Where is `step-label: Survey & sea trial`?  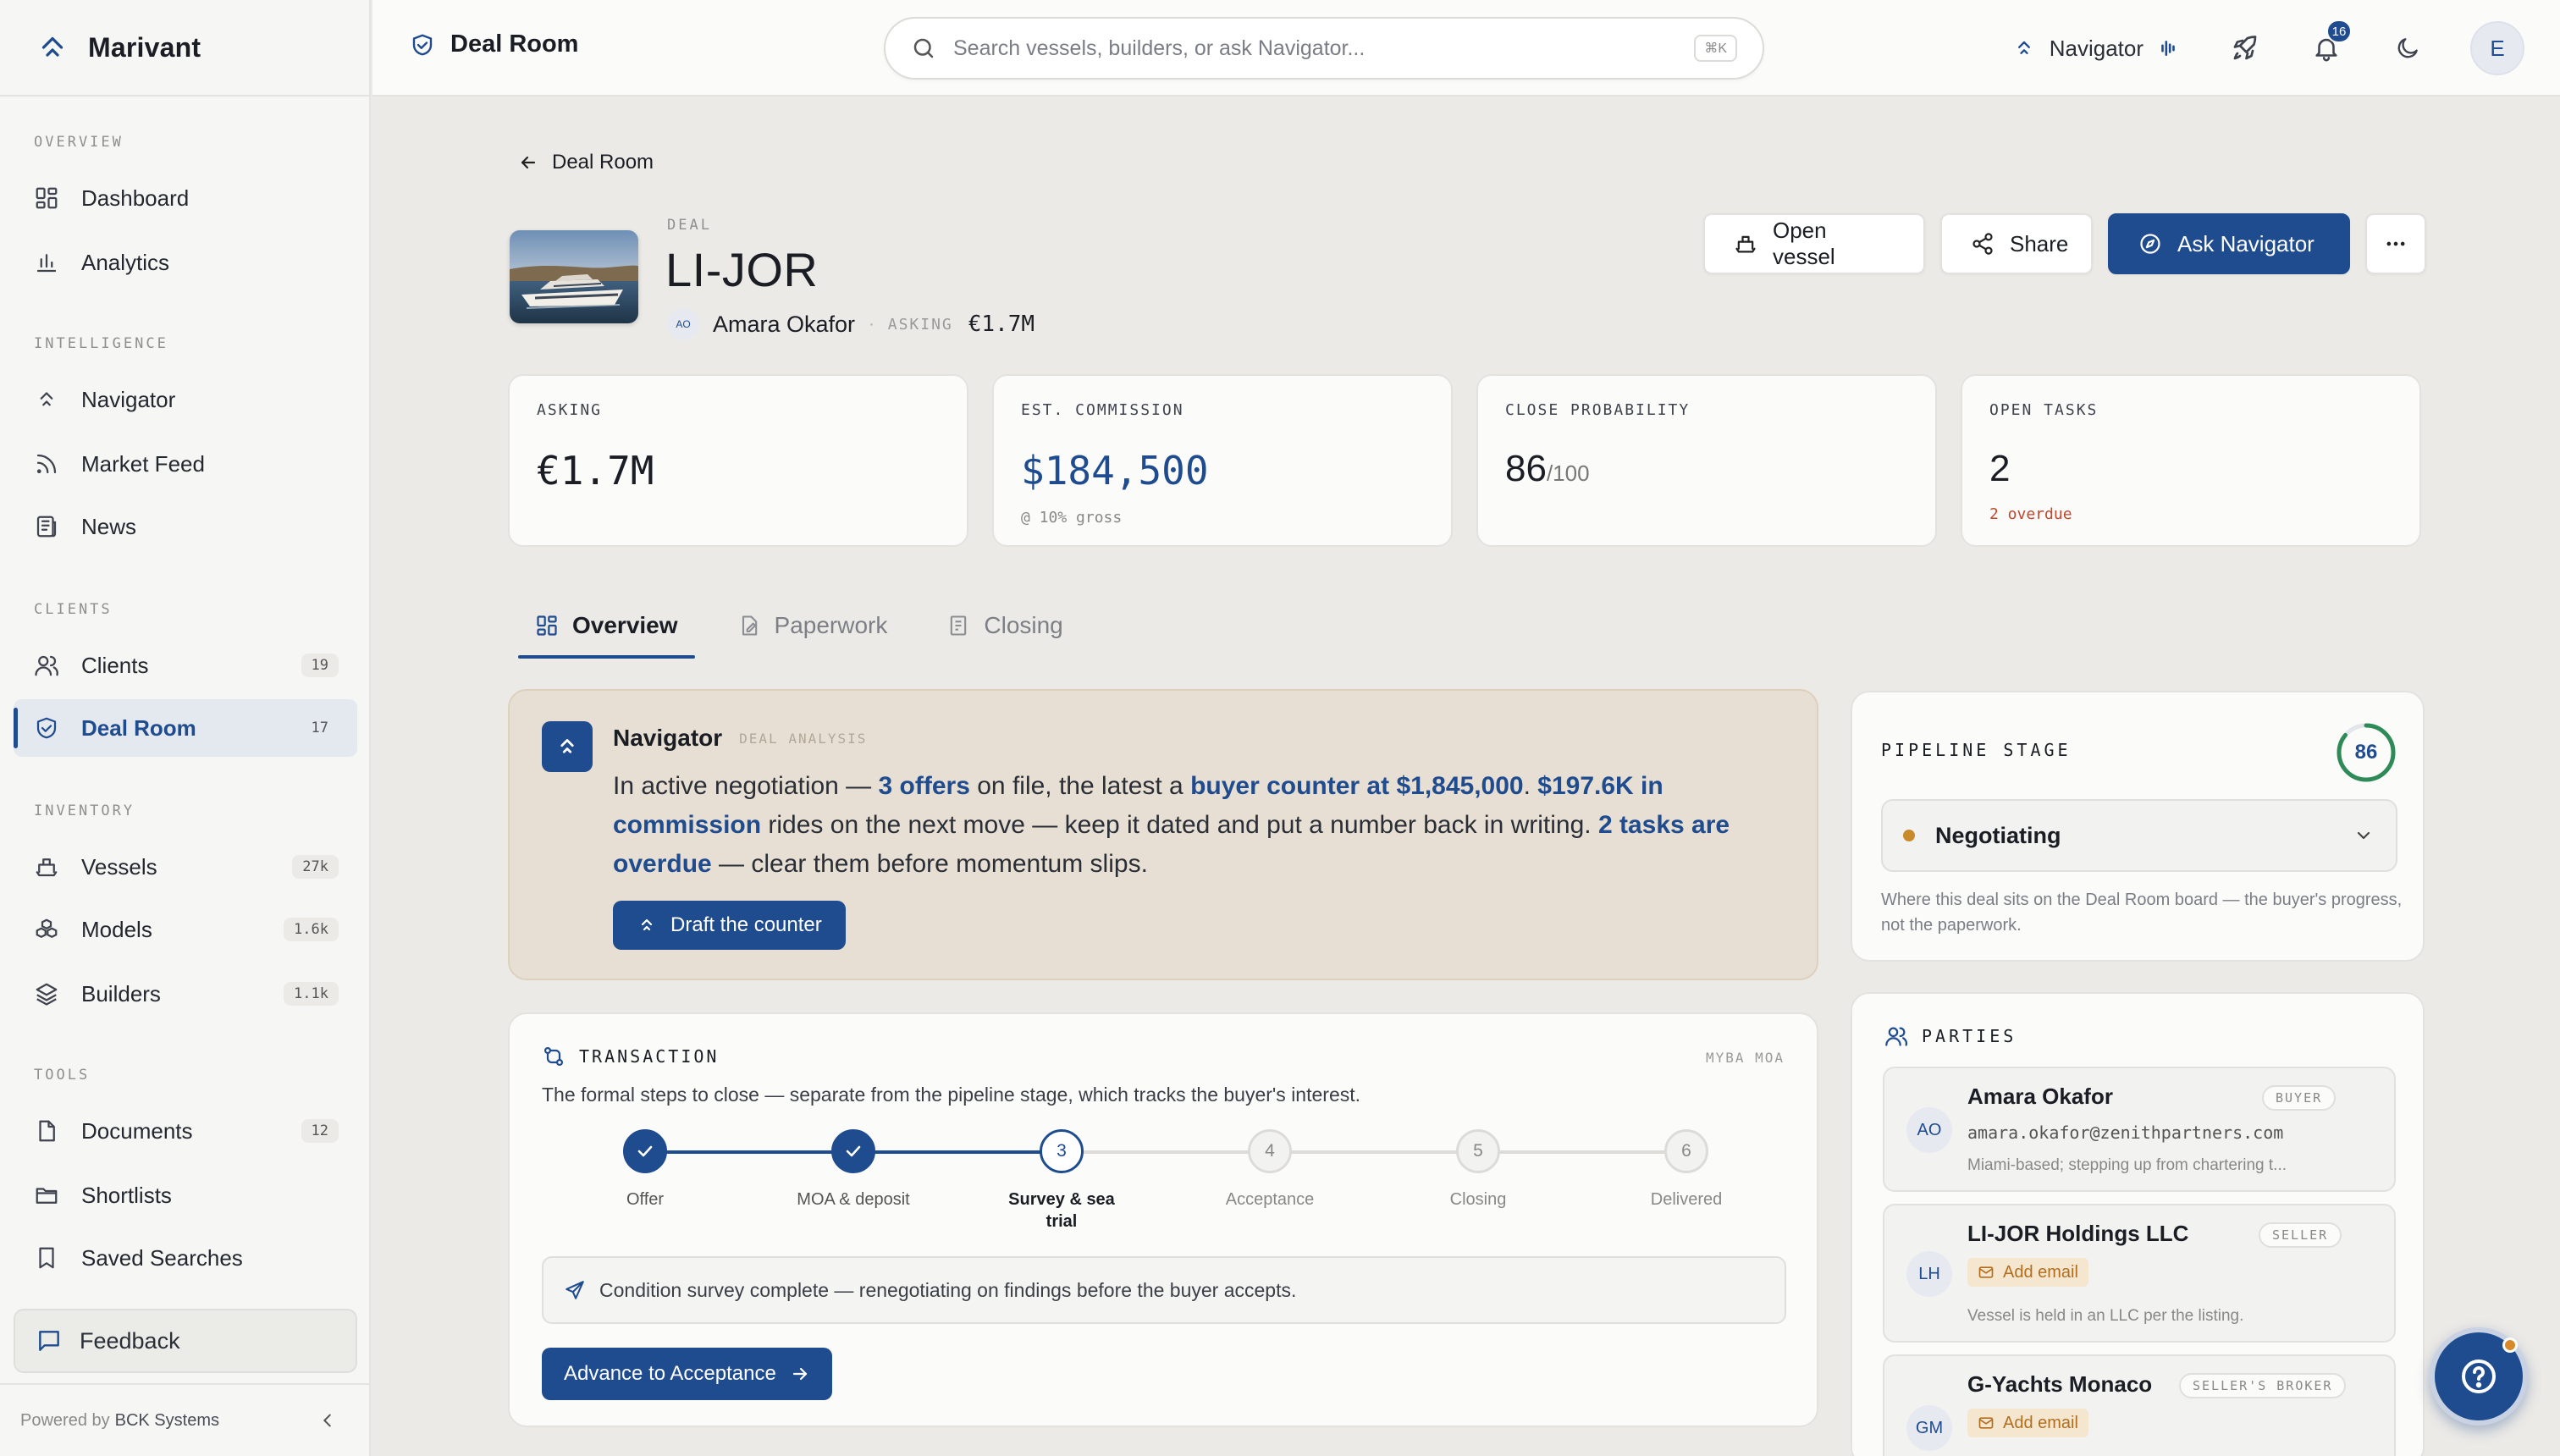
step-label: Survey & sea trial is located at coordinates (1061, 1210).